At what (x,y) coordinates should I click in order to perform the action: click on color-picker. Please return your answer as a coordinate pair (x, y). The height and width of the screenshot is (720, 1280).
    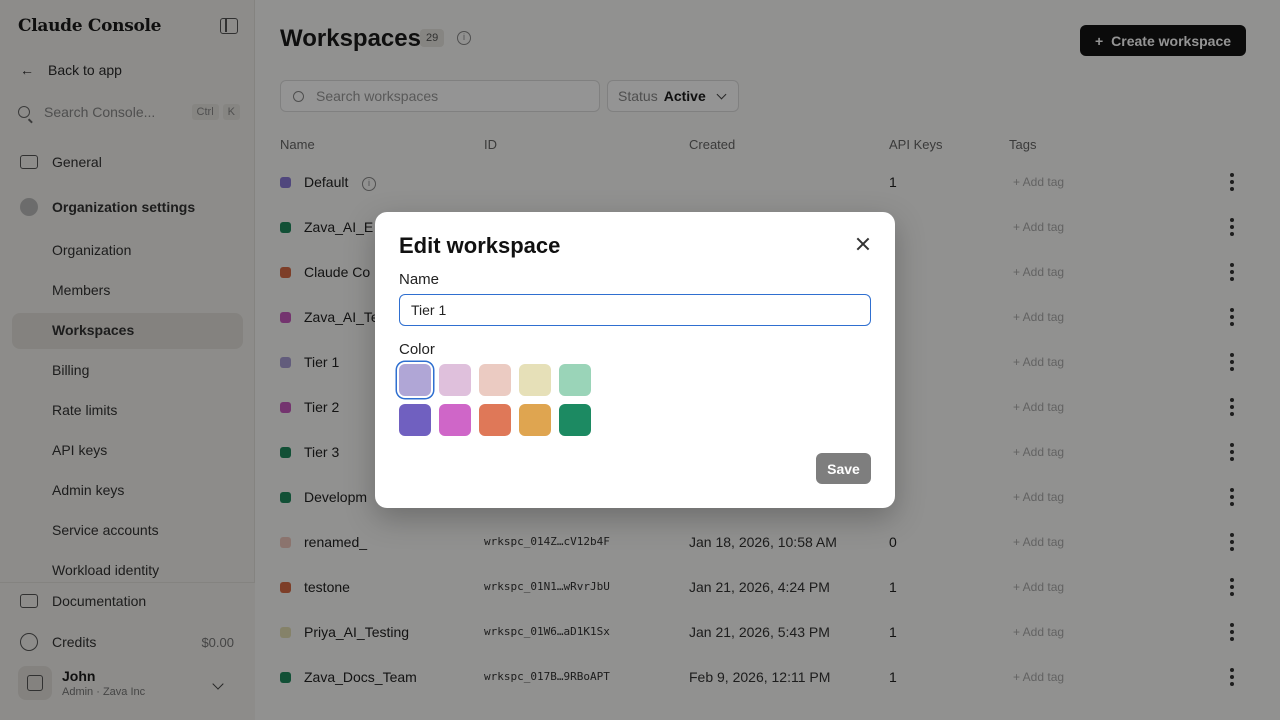
    Looking at the image, I should click on (499, 400).